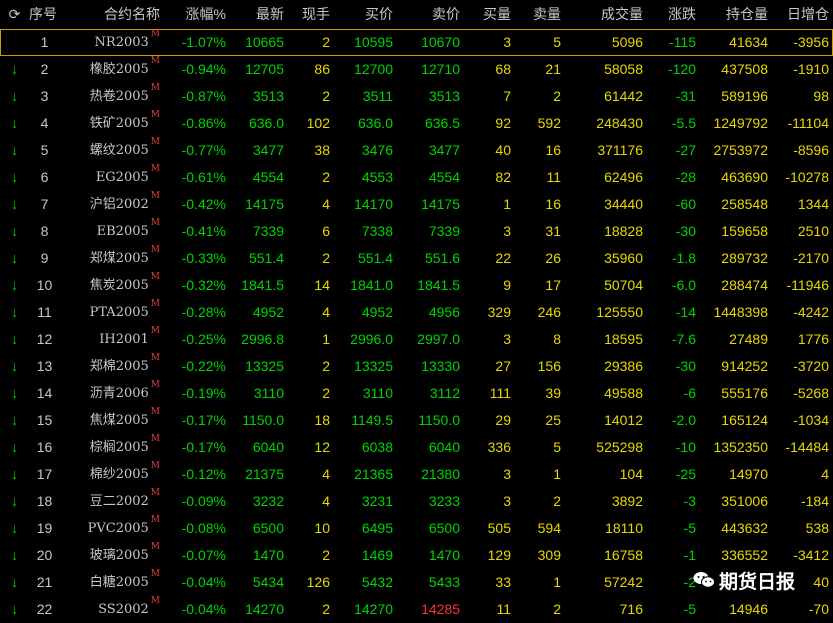  Describe the element at coordinates (744, 231) in the screenshot. I see `row-open-interest: 159658` at that location.